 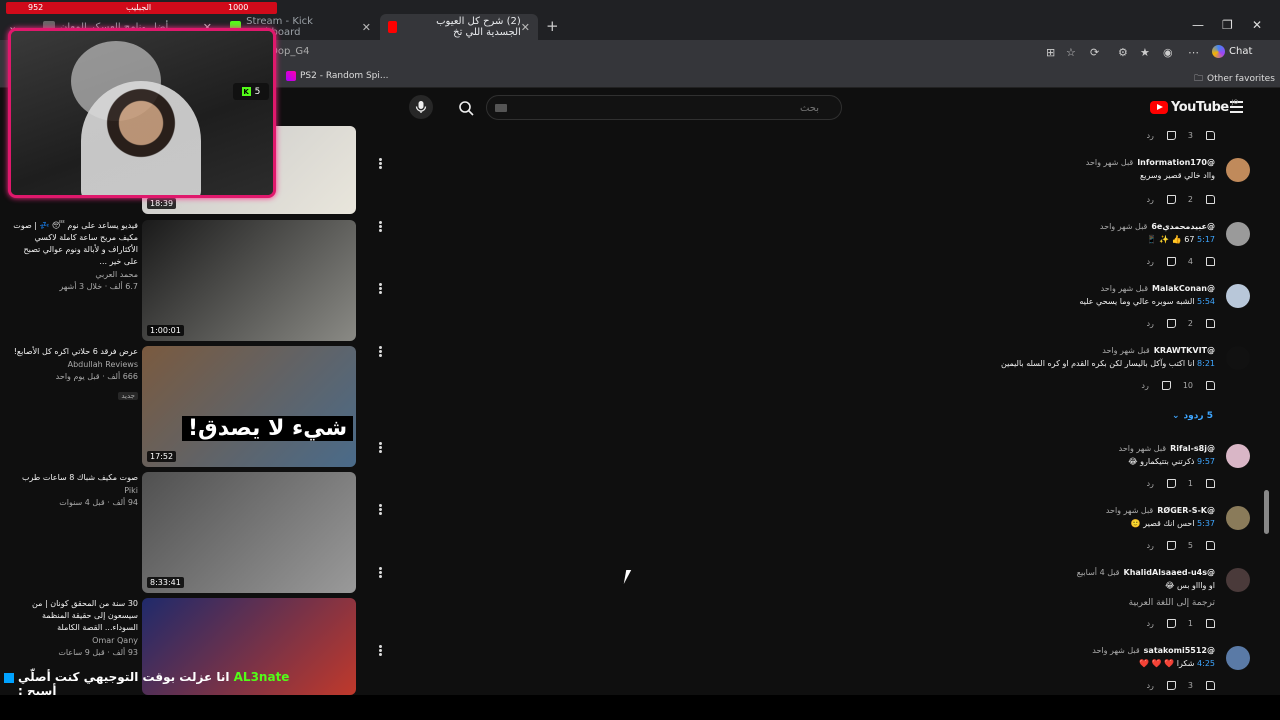 What do you see at coordinates (73, 640) in the screenshot?
I see `channel-name: Omar Qany` at bounding box center [73, 640].